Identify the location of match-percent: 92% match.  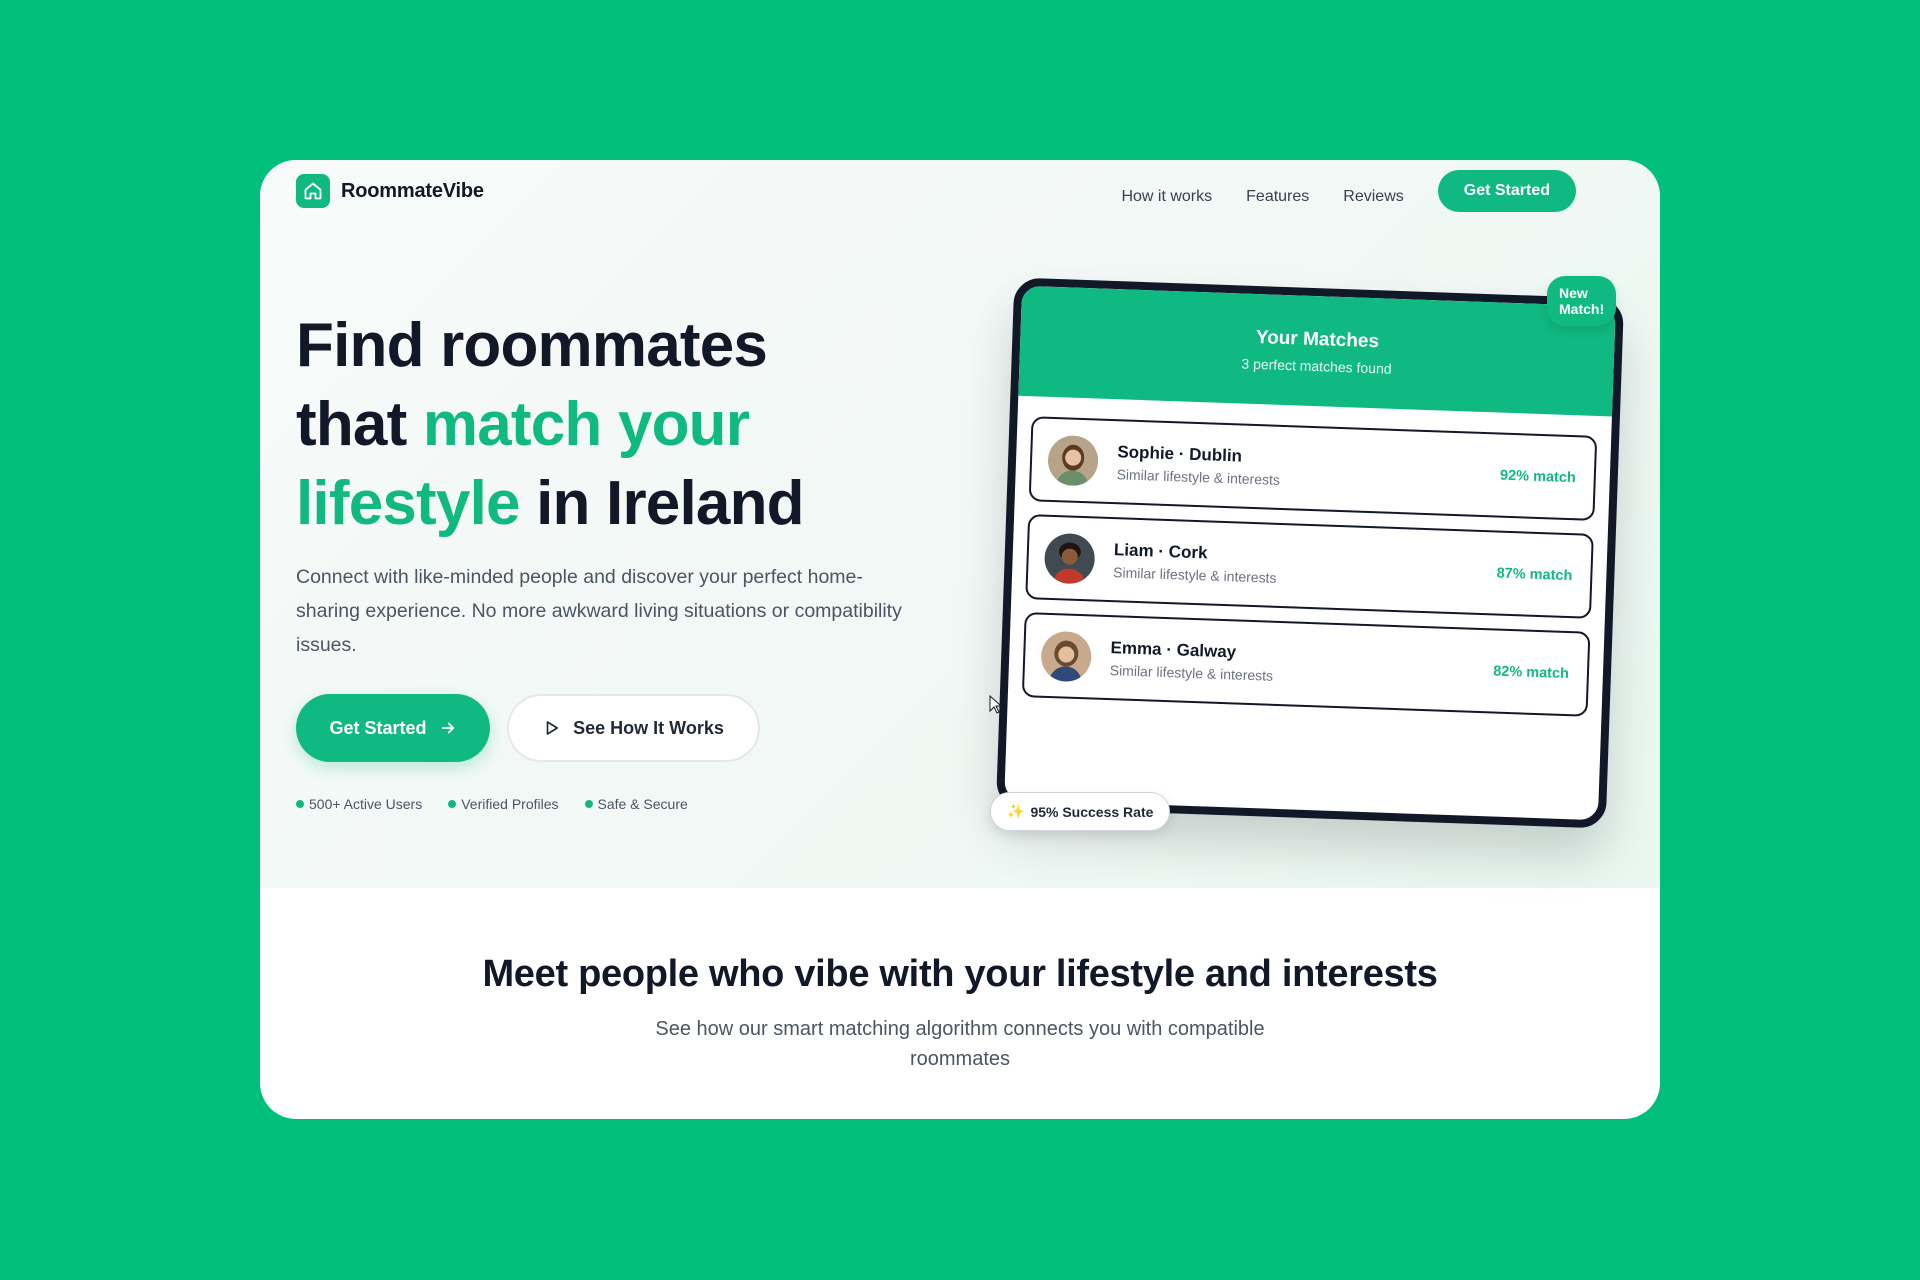
(1538, 476).